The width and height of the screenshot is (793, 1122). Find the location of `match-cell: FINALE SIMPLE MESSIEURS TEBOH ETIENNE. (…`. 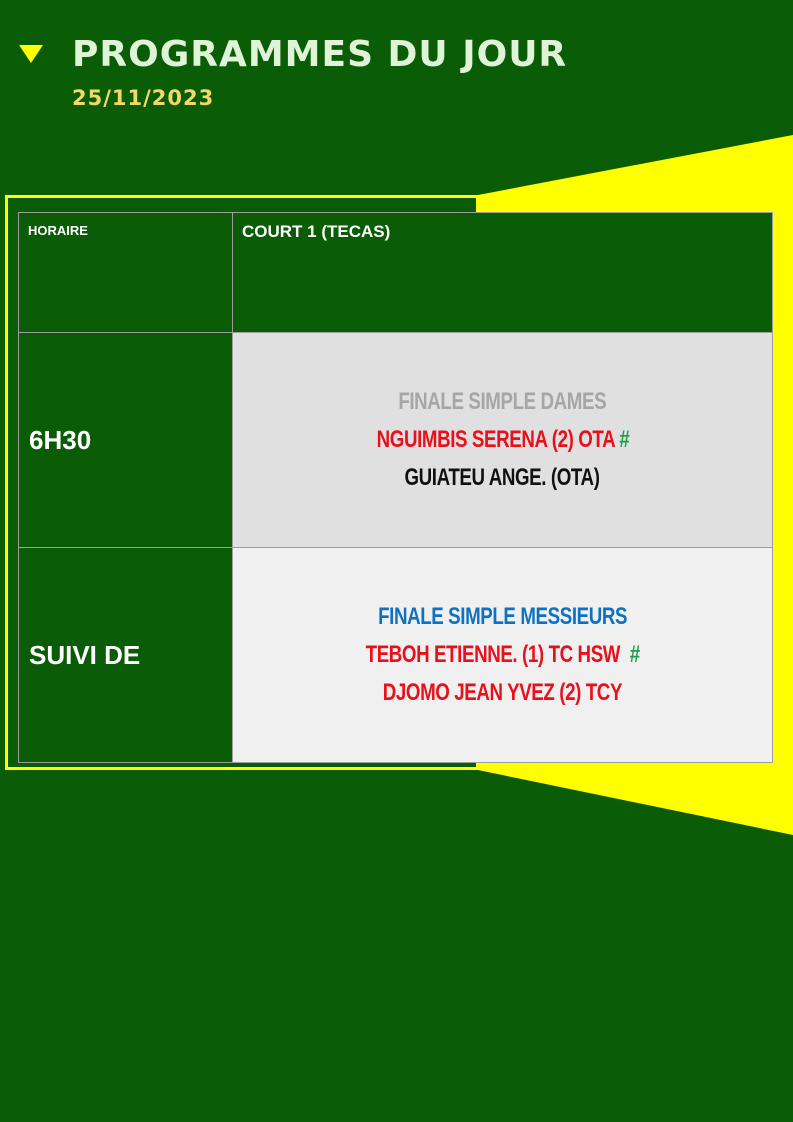

match-cell: FINALE SIMPLE MESSIEURS TEBOH ETIENNE. (… is located at coordinates (502, 655).